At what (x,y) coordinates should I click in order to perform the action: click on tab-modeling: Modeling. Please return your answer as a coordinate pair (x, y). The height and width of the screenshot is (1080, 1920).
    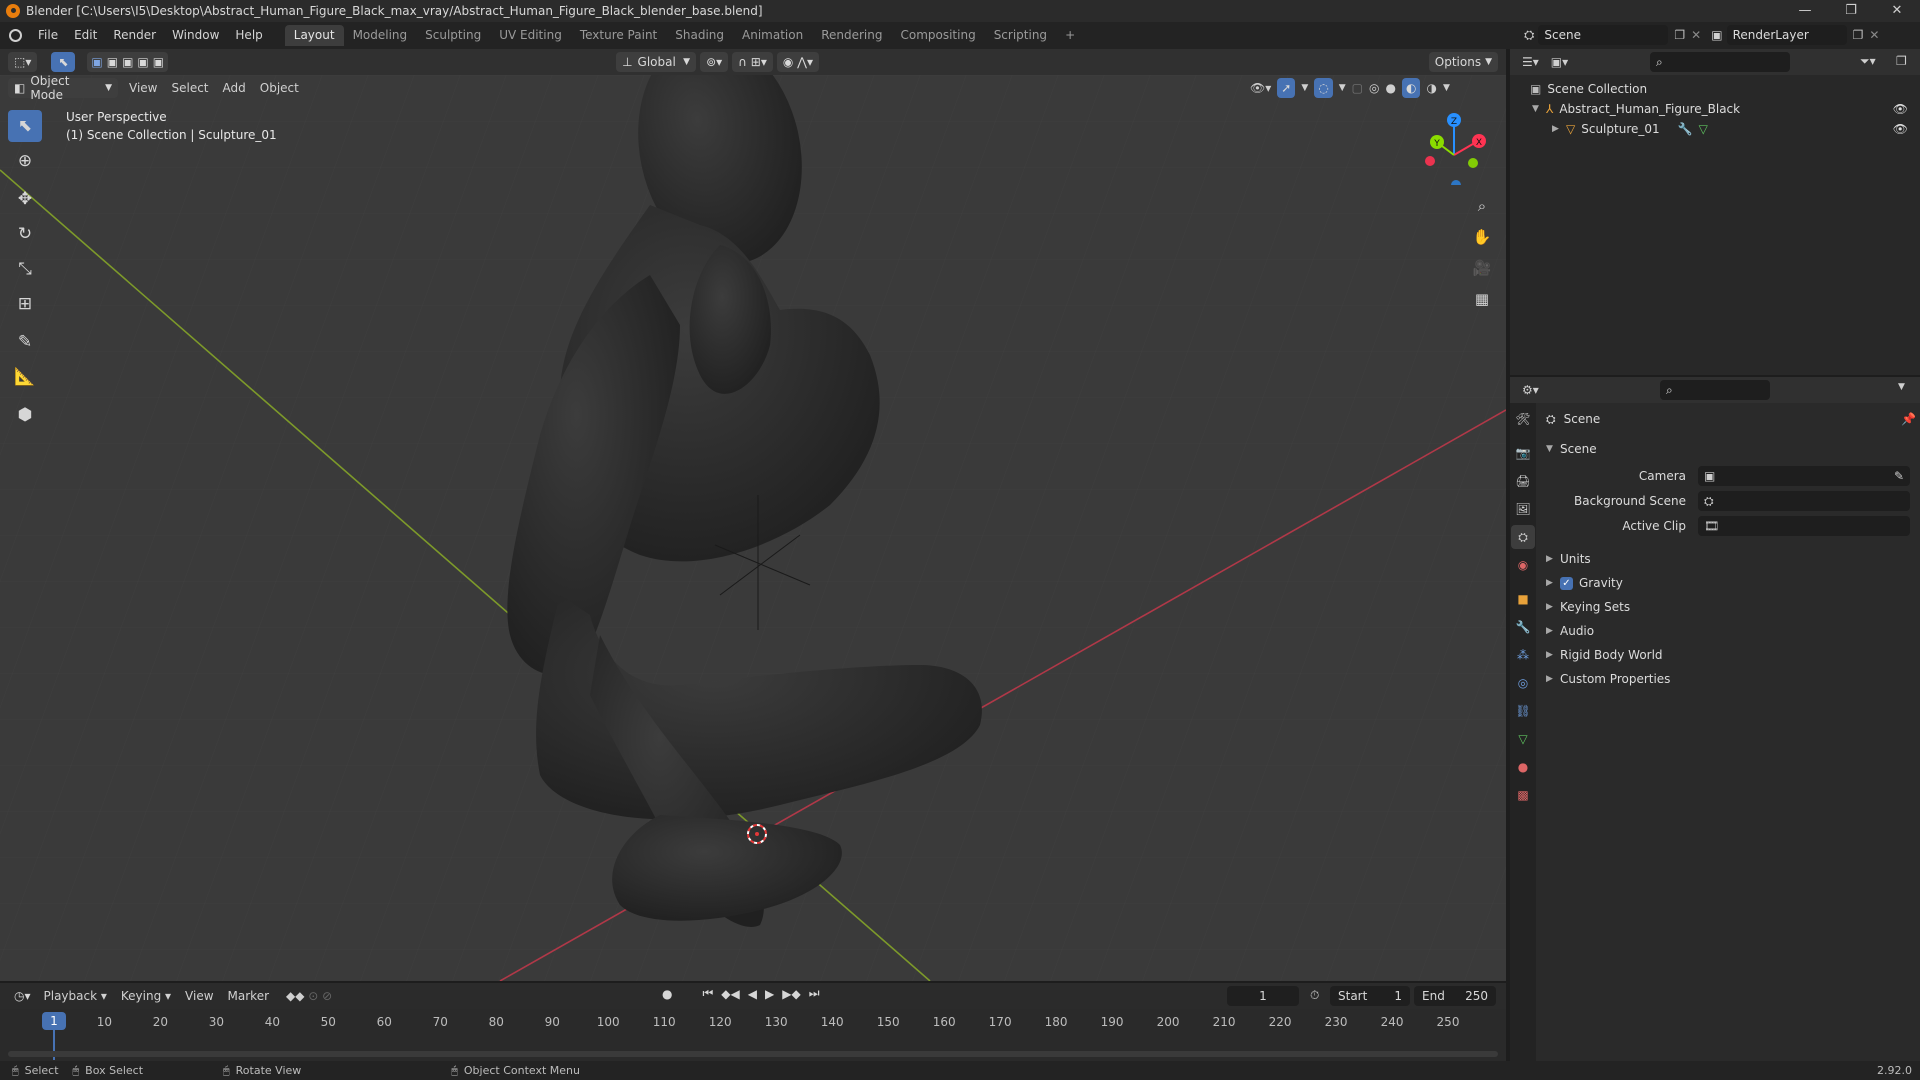
    Looking at the image, I should click on (380, 35).